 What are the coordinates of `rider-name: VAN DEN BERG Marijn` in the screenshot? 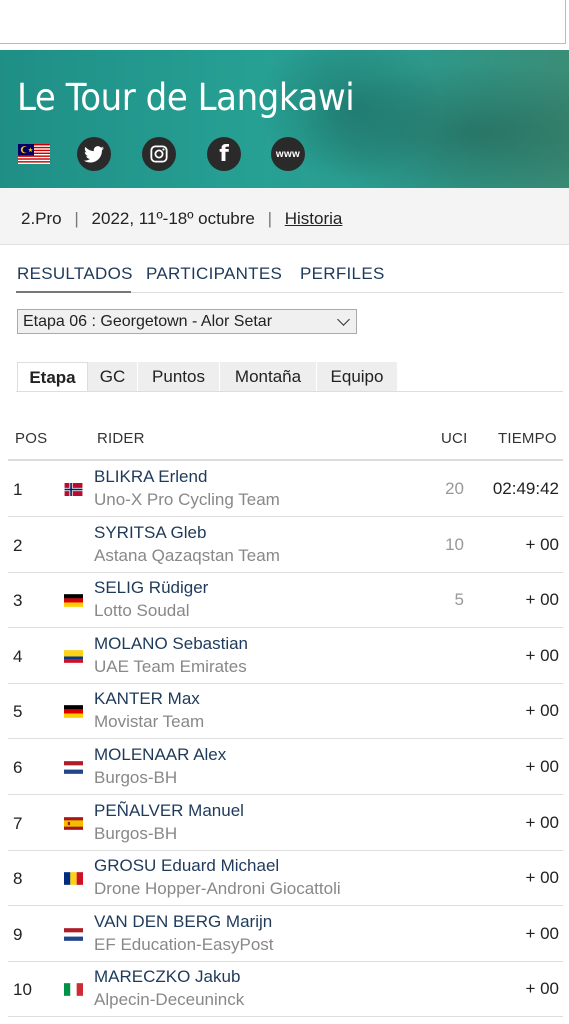 It's located at (183, 922).